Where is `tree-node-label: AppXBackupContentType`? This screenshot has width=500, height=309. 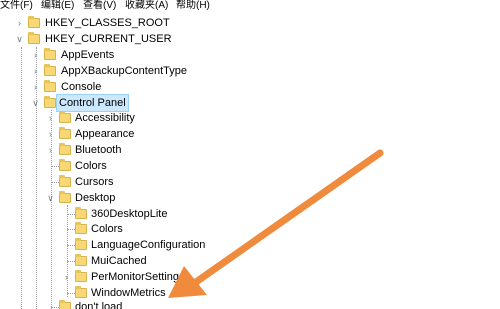
tree-node-label: AppXBackupContentType is located at coordinates (124, 71).